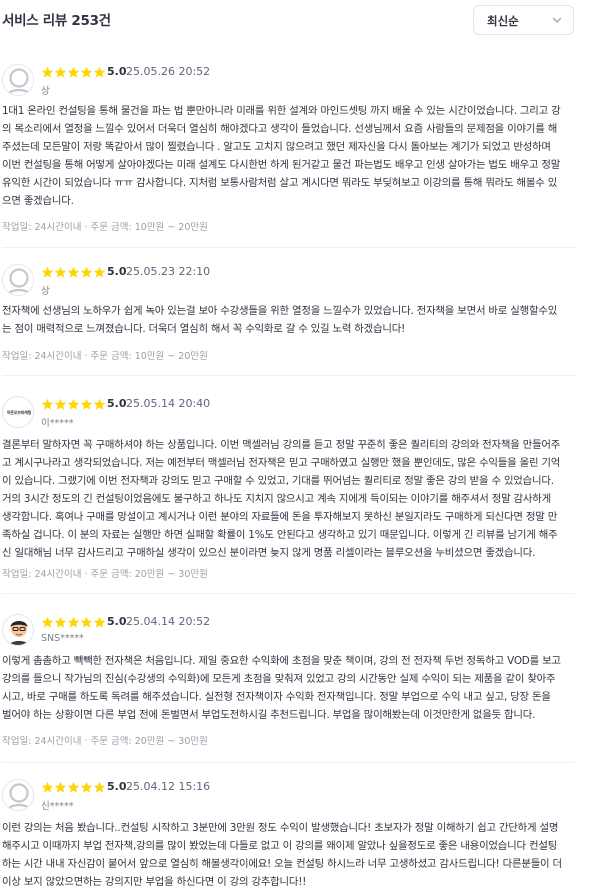  What do you see at coordinates (523, 20) in the screenshot?
I see `sort-dropdown: 최신순` at bounding box center [523, 20].